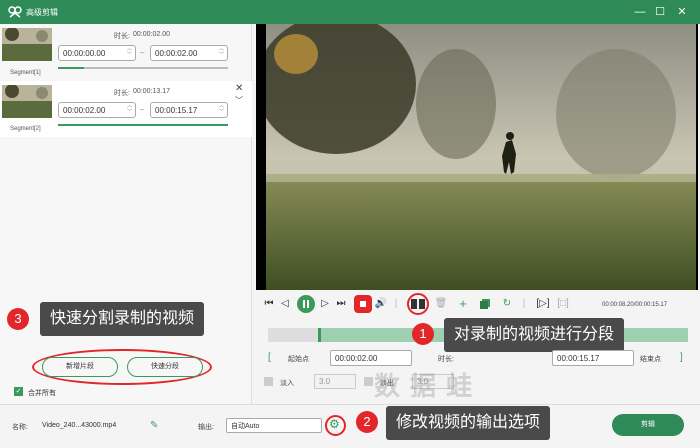  What do you see at coordinates (543, 304) in the screenshot?
I see `mark-in-icon: [▷]` at bounding box center [543, 304].